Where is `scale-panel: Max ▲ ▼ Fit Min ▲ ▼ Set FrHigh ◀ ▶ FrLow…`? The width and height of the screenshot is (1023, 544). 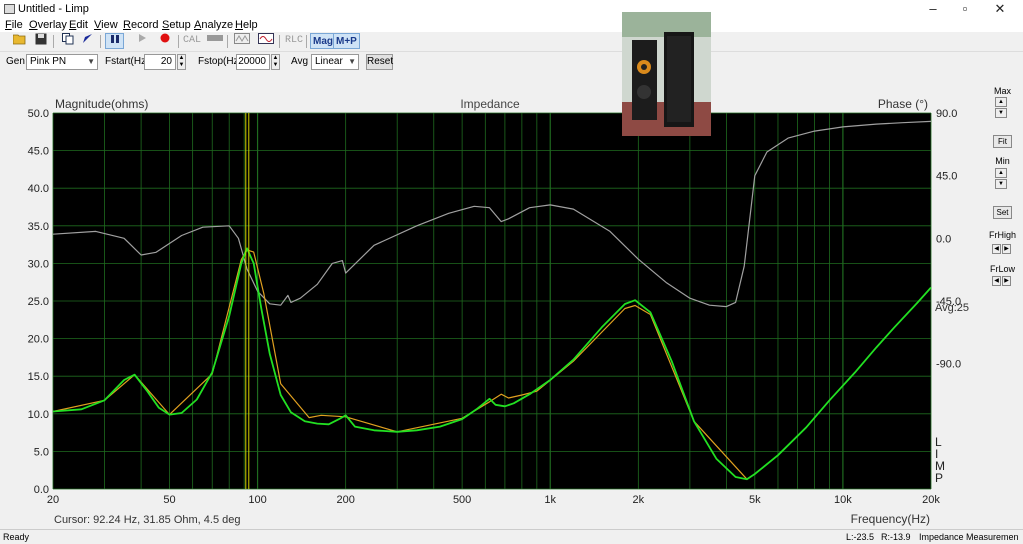
scale-panel: Max ▲ ▼ Fit Min ▲ ▼ Set FrHigh ◀ ▶ FrLow… is located at coordinates (1002, 301).